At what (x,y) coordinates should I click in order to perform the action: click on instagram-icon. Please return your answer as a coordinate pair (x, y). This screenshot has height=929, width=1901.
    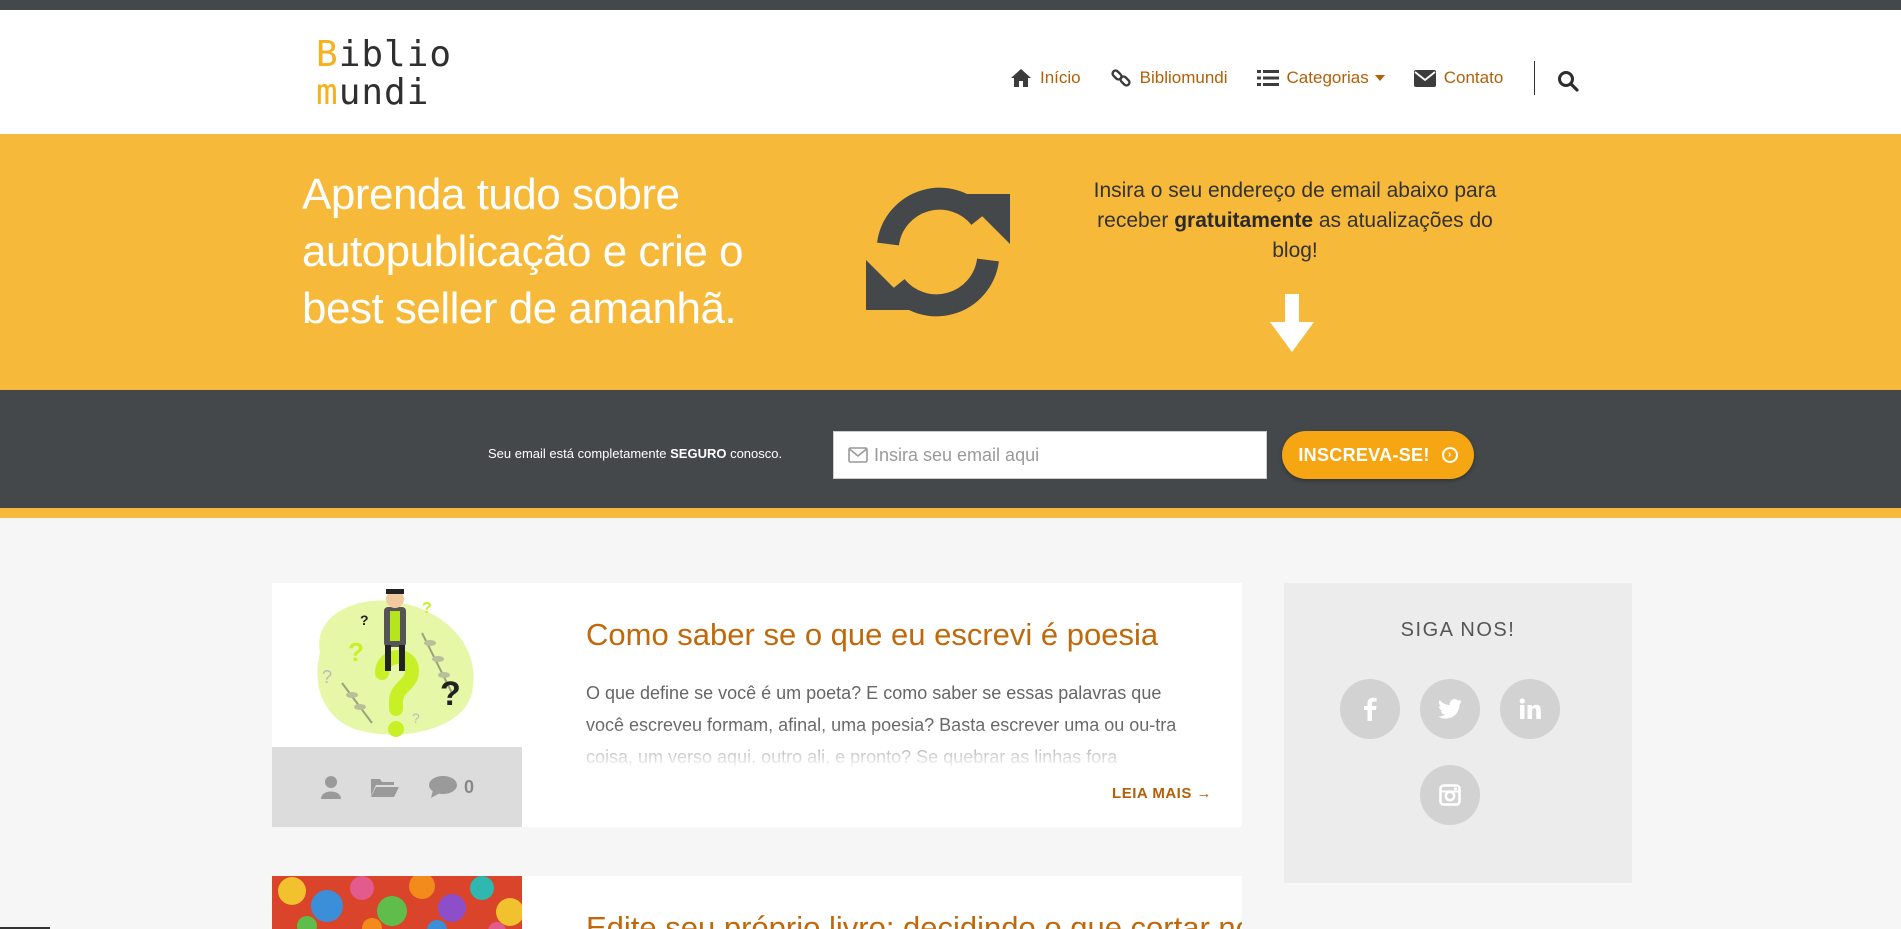
    Looking at the image, I should click on (1450, 795).